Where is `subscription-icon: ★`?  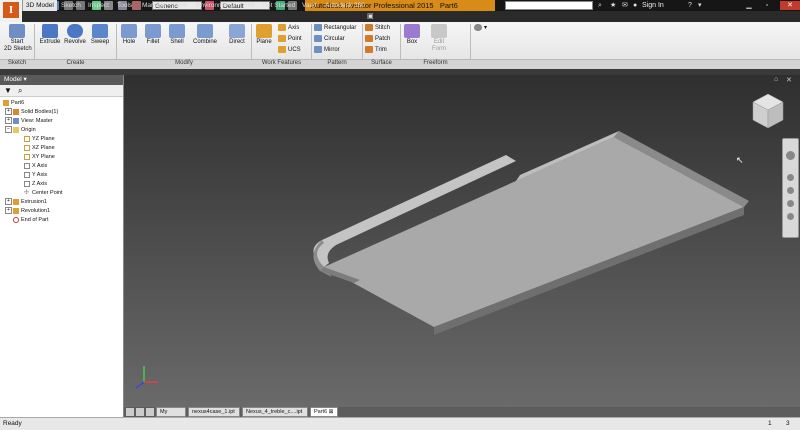 subscription-icon: ★ is located at coordinates (613, 5).